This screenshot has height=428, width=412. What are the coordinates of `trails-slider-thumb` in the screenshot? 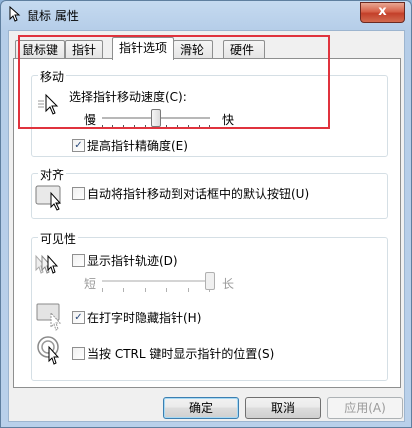 It's located at (210, 281).